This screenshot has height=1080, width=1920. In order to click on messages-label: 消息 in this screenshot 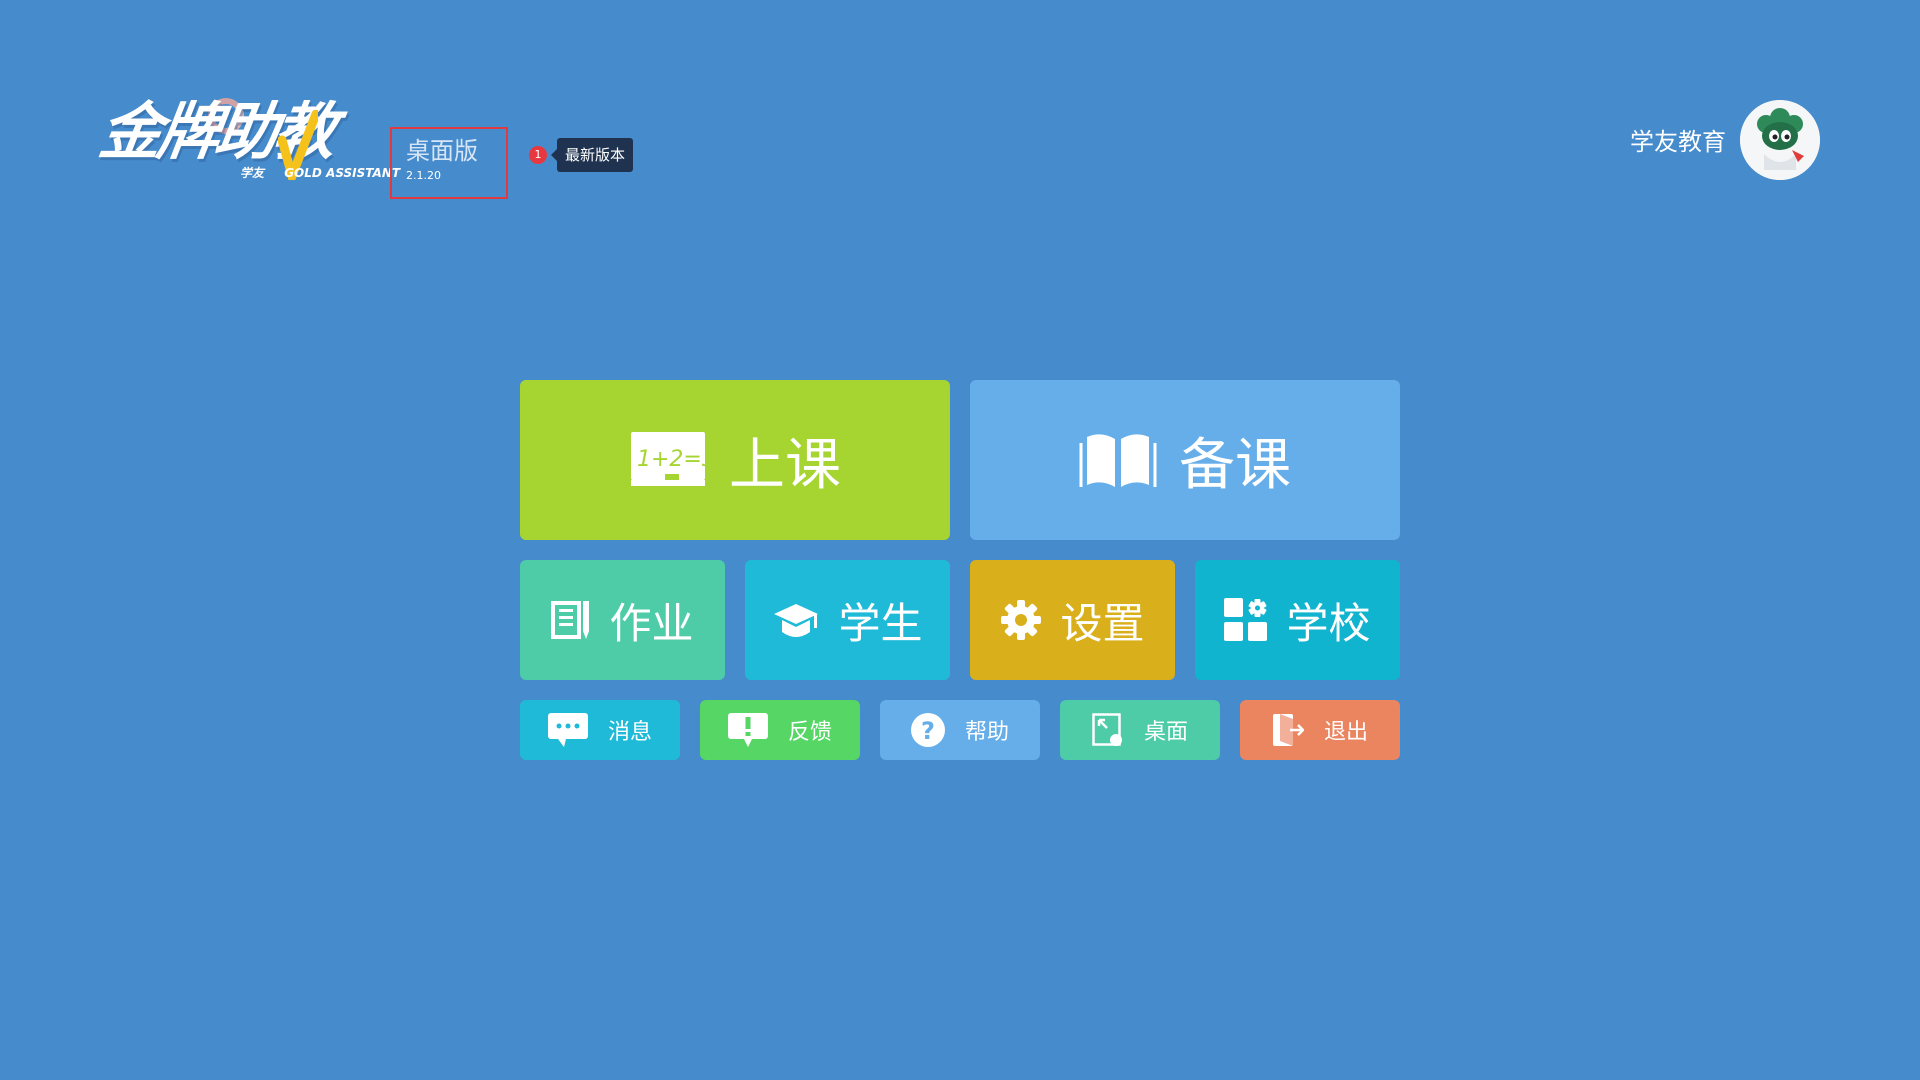, I will do `click(629, 732)`.